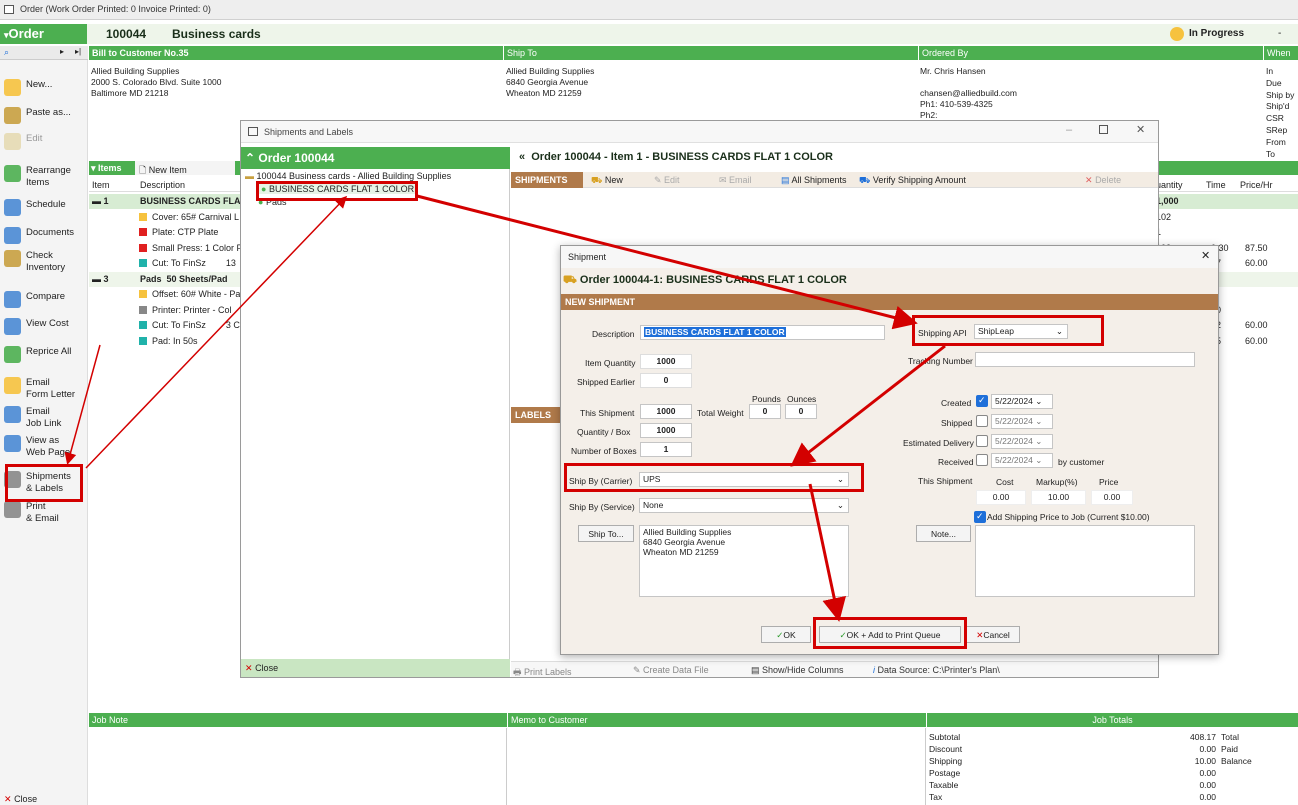  What do you see at coordinates (666, 380) in the screenshot?
I see `shipped-earlier-field: 0` at bounding box center [666, 380].